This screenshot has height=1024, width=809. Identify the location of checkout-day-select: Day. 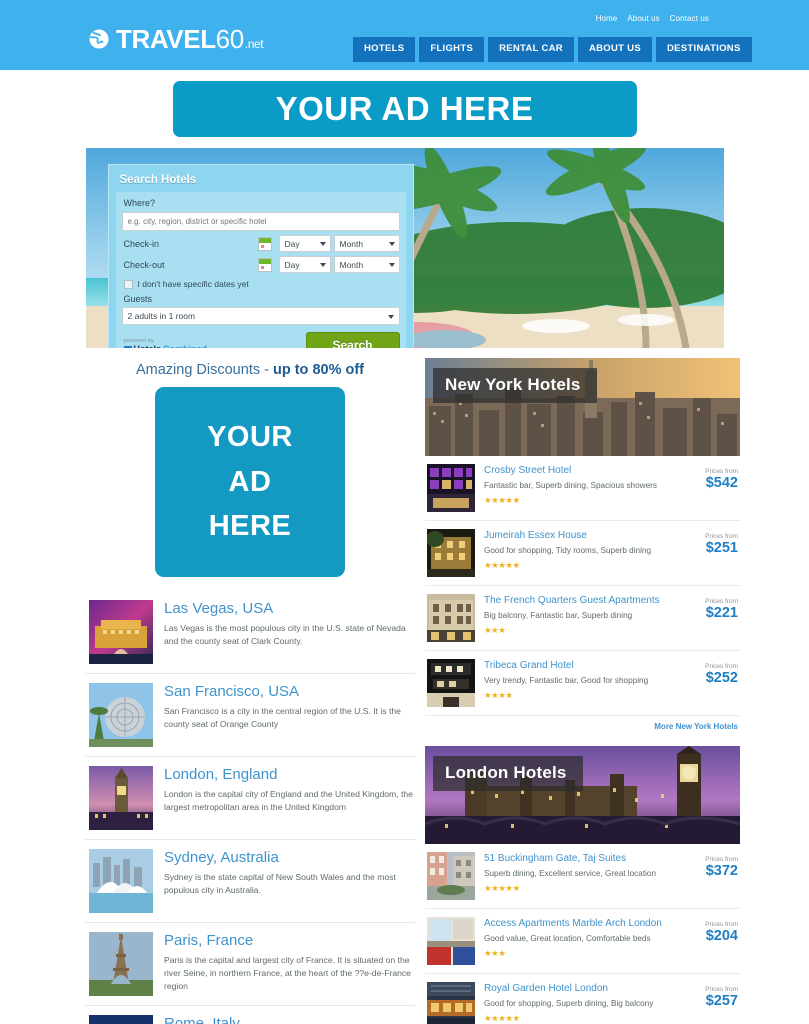
(304, 264).